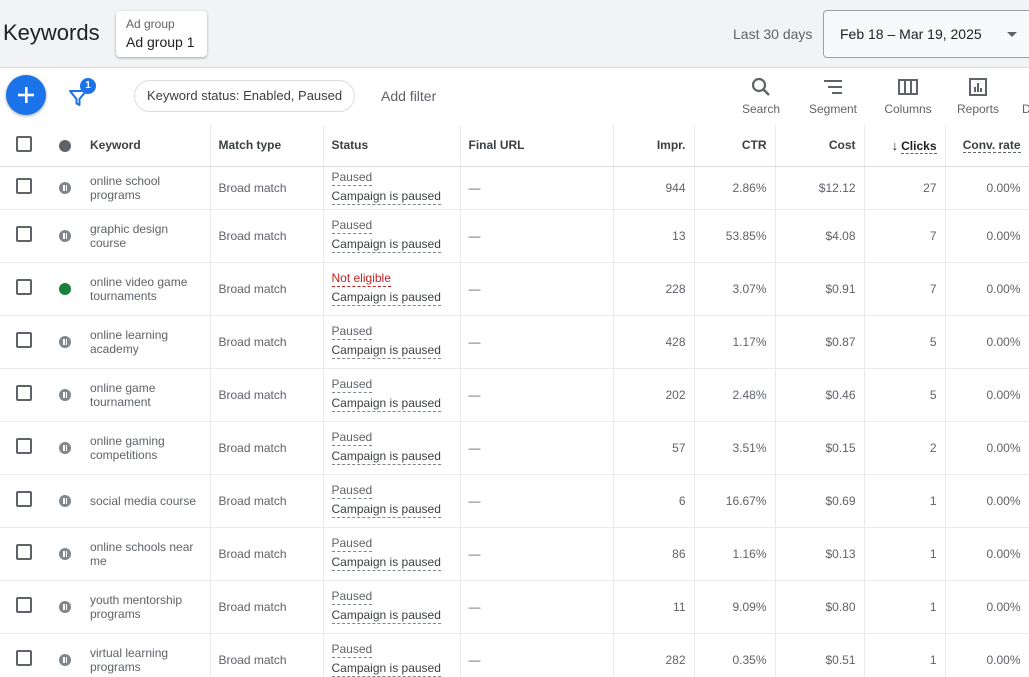  What do you see at coordinates (267, 146) in the screenshot?
I see `col-header-match-type: Match type` at bounding box center [267, 146].